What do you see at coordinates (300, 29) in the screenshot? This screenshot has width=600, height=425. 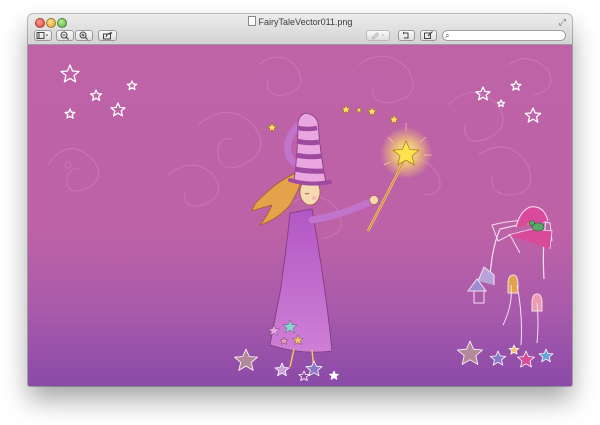 I see `titlebar: FairyTaleVector011.png ⤢ ⌕` at bounding box center [300, 29].